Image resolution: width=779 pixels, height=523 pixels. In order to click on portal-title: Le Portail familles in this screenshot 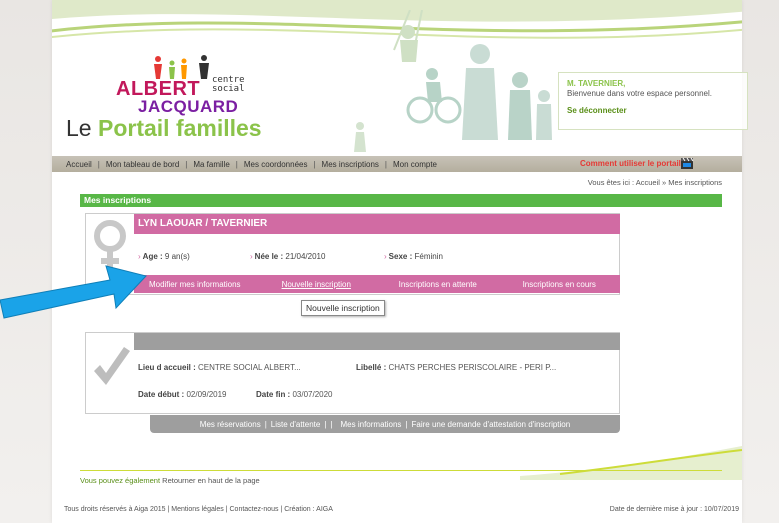, I will do `click(164, 128)`.